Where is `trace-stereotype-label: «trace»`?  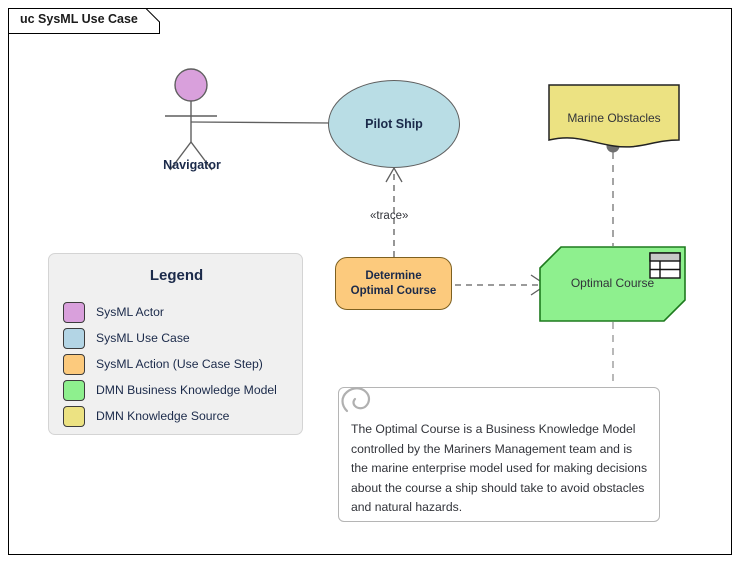 trace-stereotype-label: «trace» is located at coordinates (389, 216).